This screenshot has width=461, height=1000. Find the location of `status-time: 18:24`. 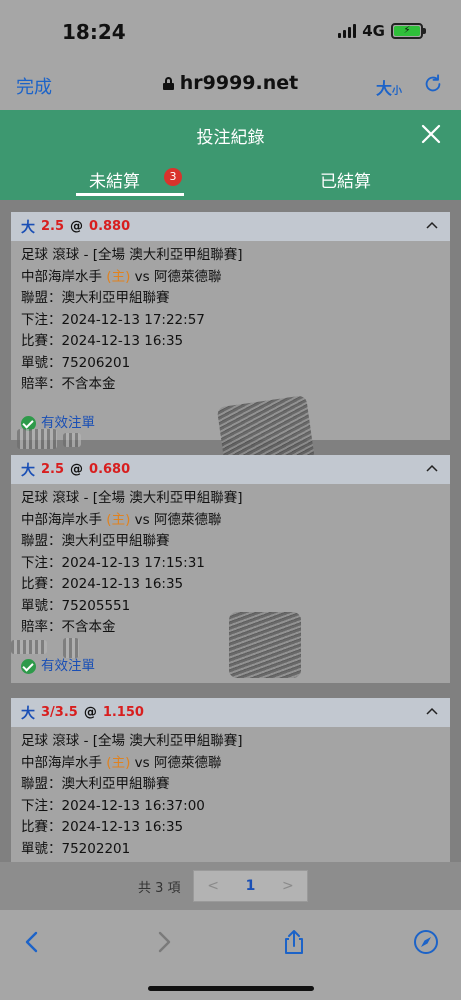

status-time: 18:24 is located at coordinates (94, 32).